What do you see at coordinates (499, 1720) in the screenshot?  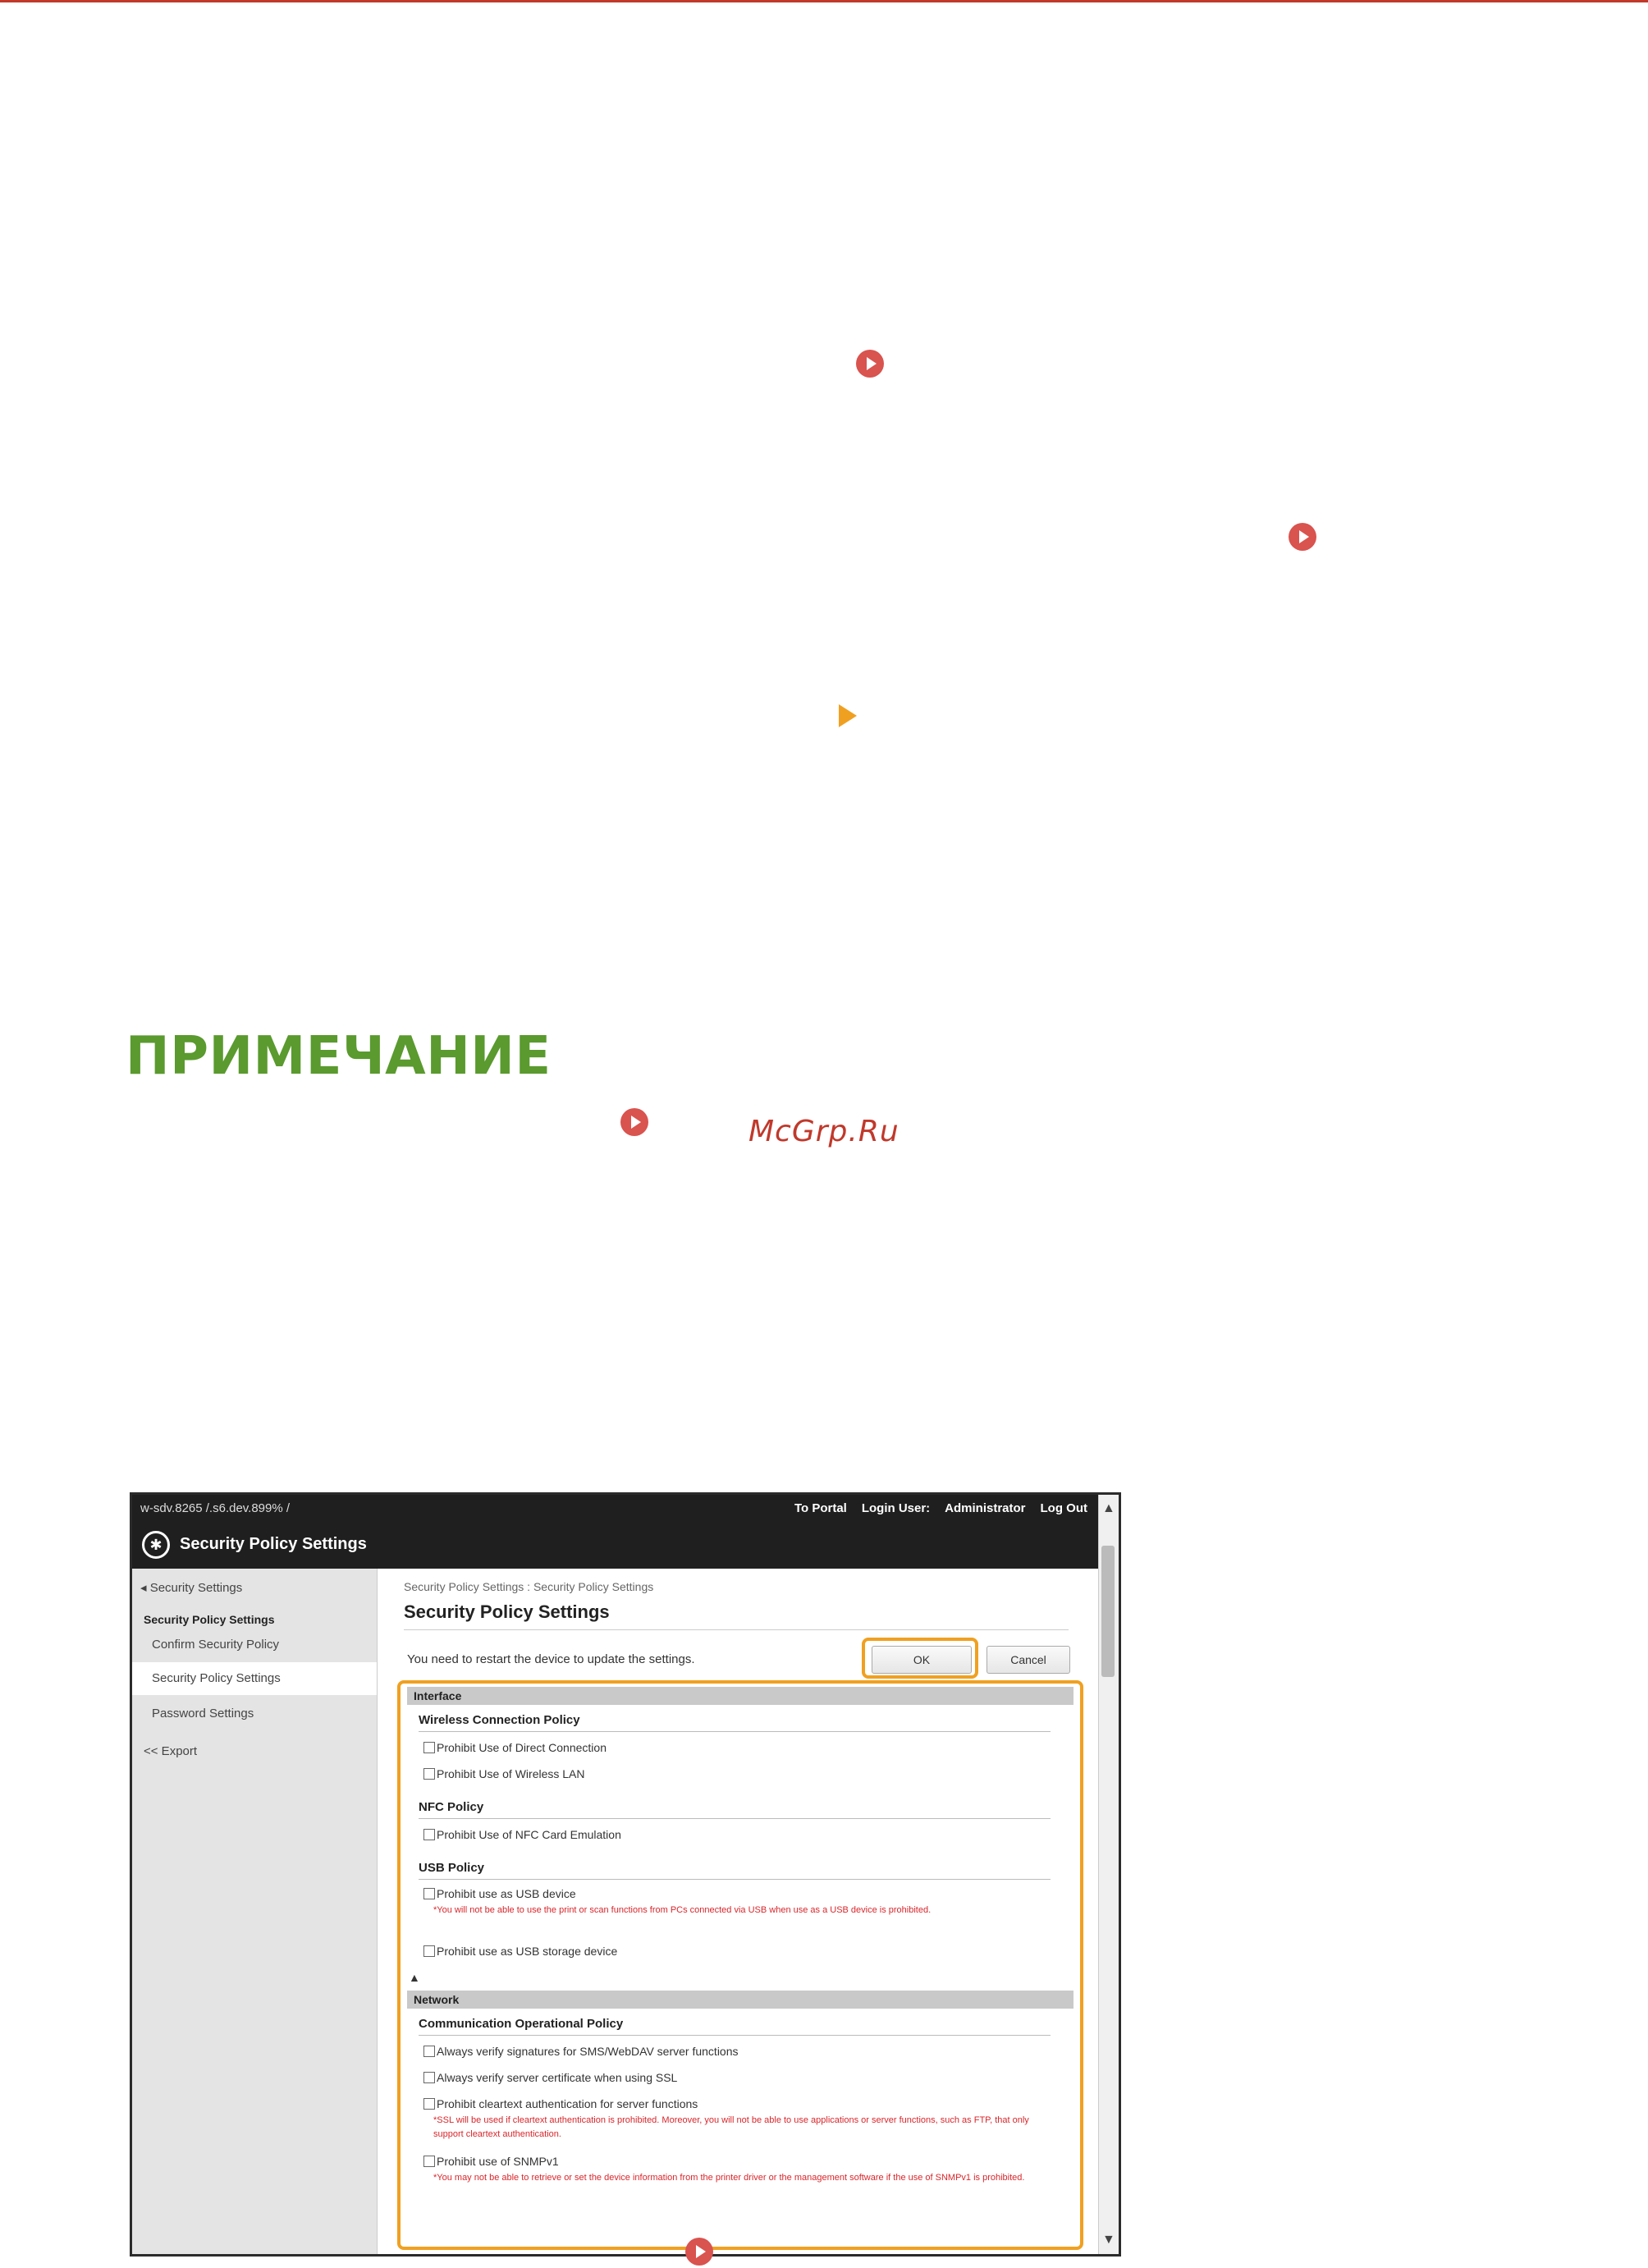 I see `wireless-policy-heading: Wireless Connection Policy` at bounding box center [499, 1720].